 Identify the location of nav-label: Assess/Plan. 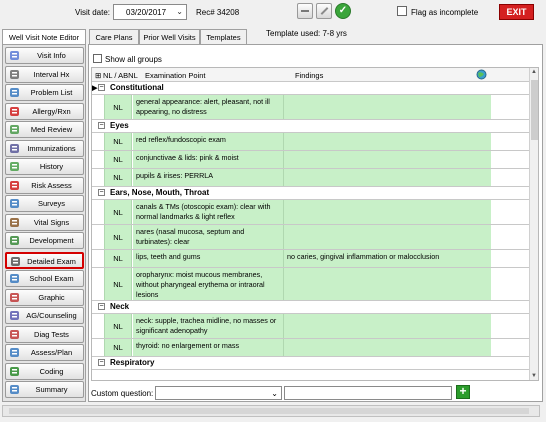
(51, 352).